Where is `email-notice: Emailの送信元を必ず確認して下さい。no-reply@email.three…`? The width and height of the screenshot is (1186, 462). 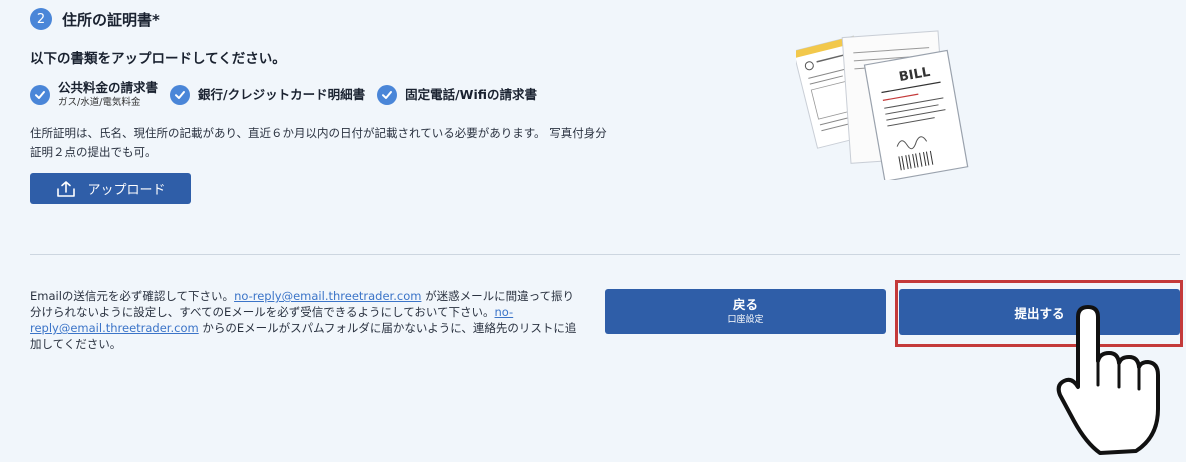
email-notice: Emailの送信元を必ず確認して下さい。no-reply@email.three… is located at coordinates (307, 320).